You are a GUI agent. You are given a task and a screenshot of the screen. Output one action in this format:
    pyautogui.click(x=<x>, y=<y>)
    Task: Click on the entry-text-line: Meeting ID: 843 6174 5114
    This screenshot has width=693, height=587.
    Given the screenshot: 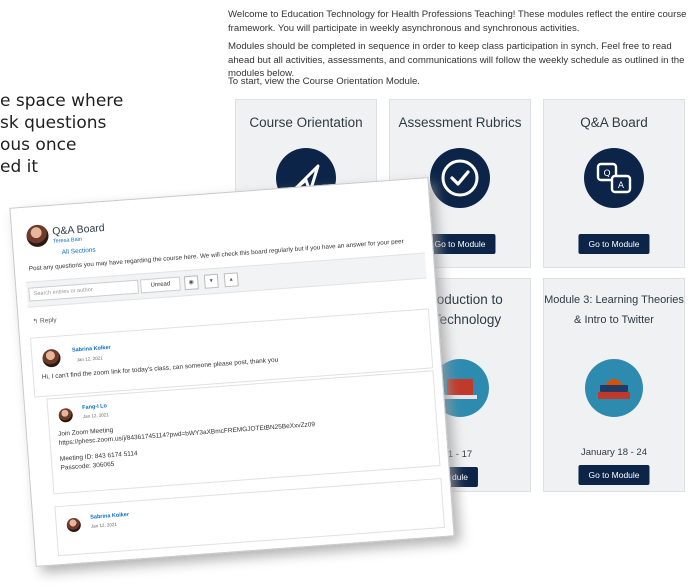 What is the action you would take?
    pyautogui.click(x=98, y=456)
    